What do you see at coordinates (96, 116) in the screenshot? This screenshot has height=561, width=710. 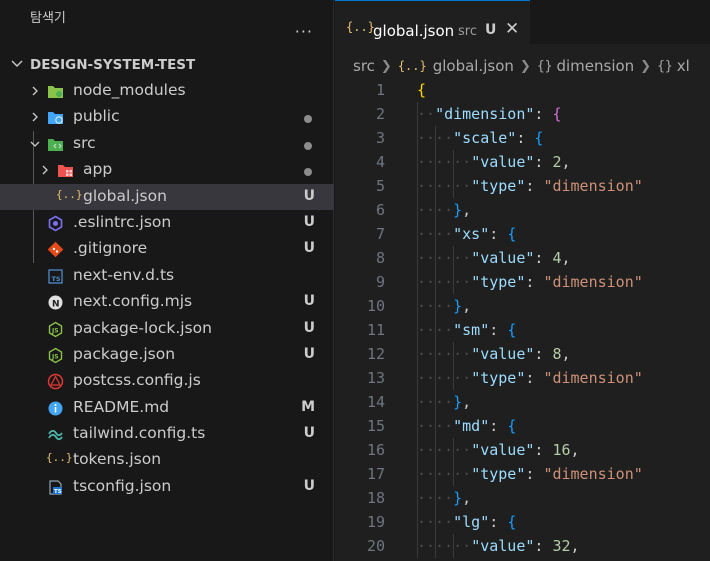 I see `tree-item-label: public` at bounding box center [96, 116].